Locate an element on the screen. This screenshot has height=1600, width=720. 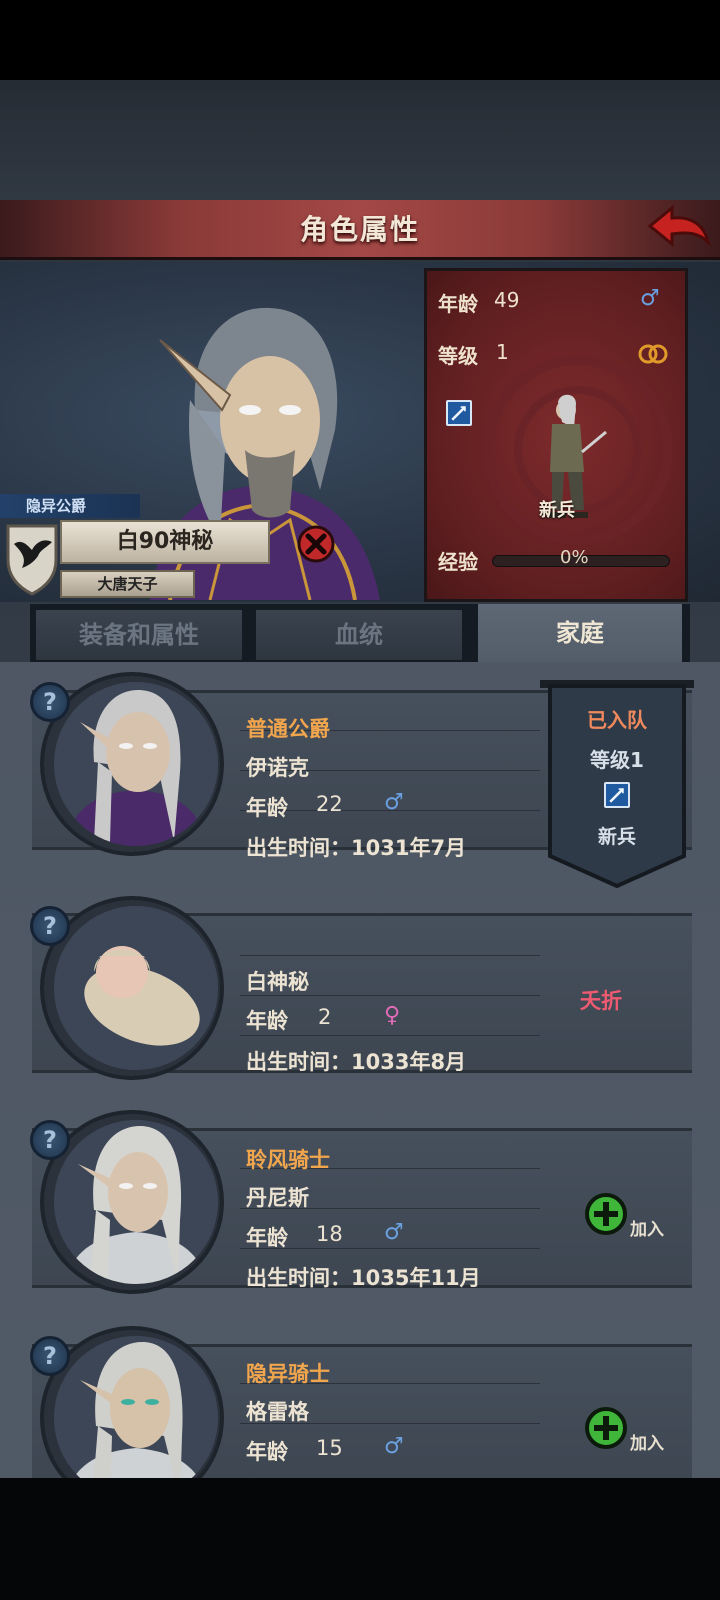
member-age: 2 is located at coordinates (325, 1017).